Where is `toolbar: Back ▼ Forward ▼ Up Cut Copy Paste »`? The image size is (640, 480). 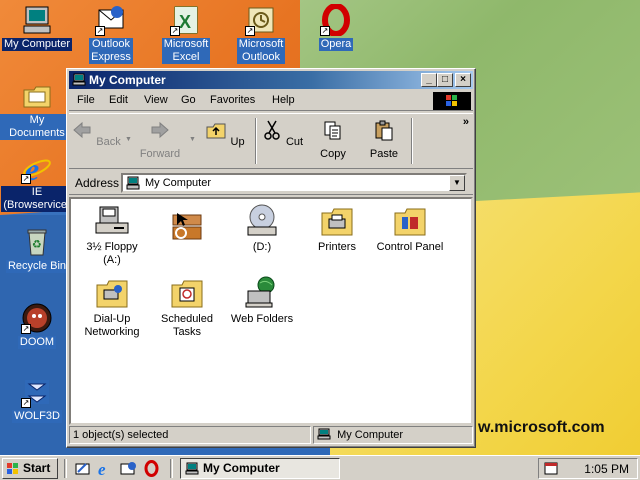
toolbar: Back ▼ Forward ▼ Up Cut Copy Paste » is located at coordinates (271, 141).